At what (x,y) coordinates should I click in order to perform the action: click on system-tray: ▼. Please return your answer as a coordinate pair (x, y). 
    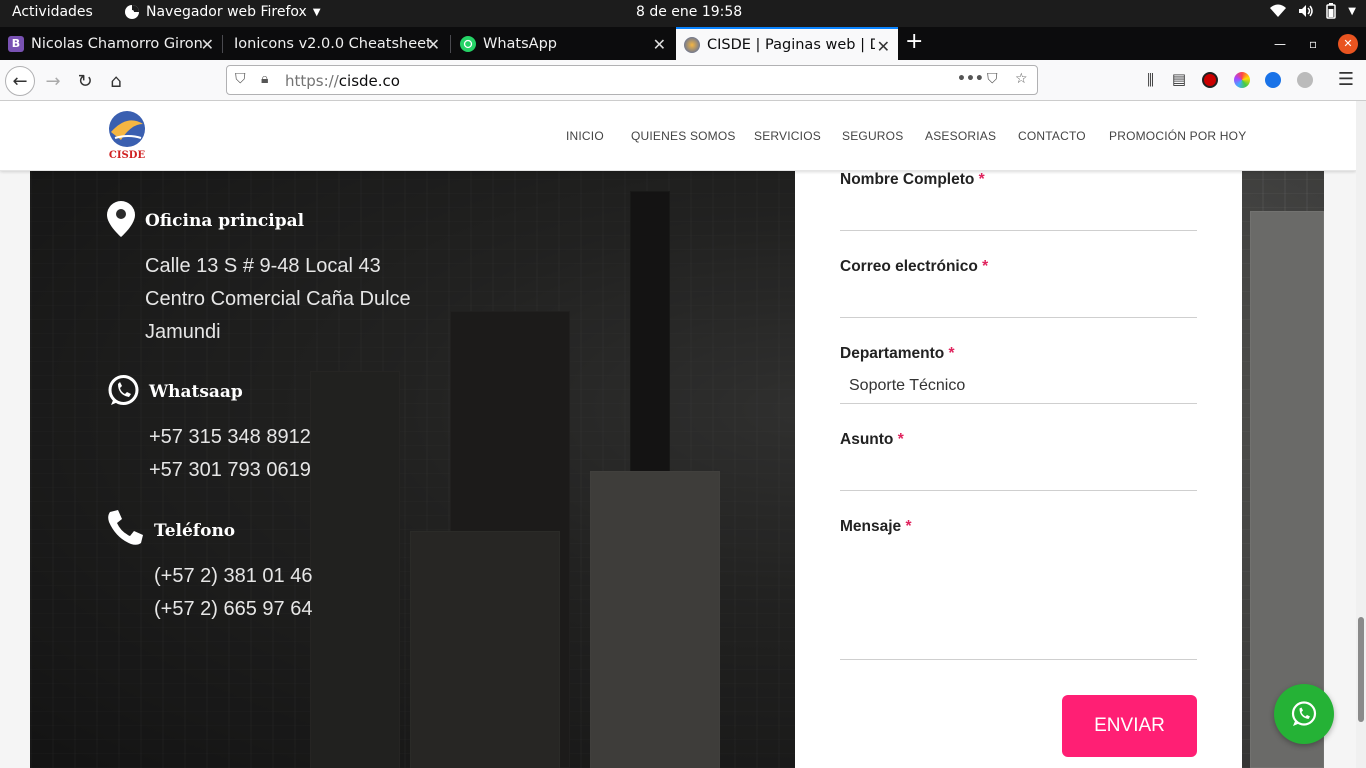
    Looking at the image, I should click on (1313, 11).